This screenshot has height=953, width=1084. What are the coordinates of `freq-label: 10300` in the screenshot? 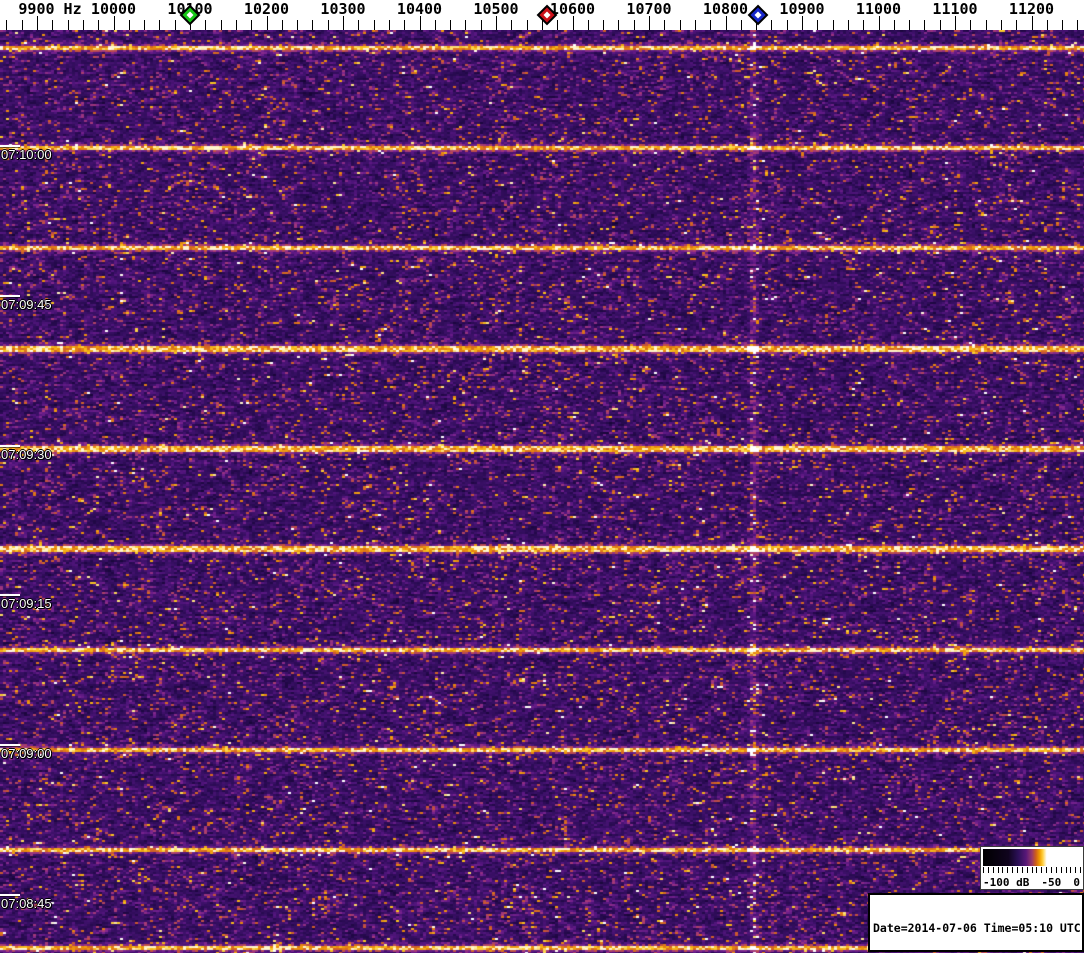 It's located at (343, 9).